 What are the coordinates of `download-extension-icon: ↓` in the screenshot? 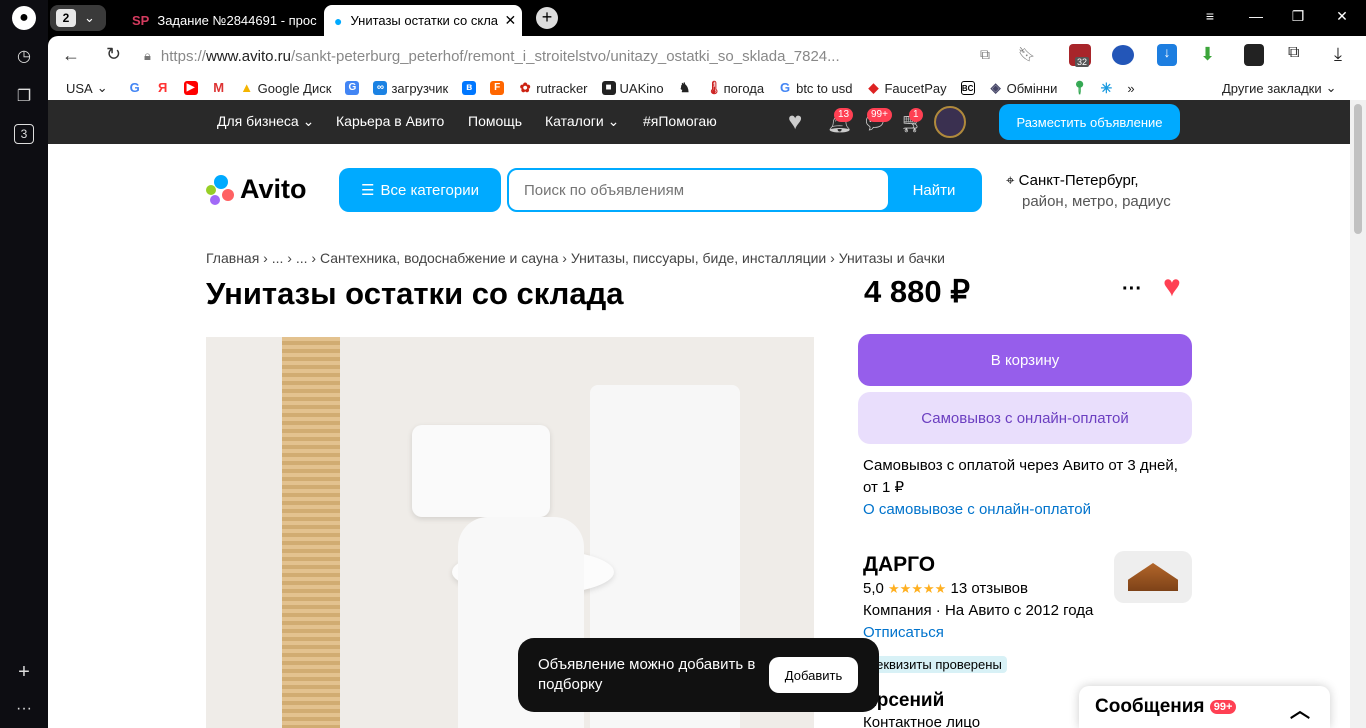 It's located at (1167, 55).